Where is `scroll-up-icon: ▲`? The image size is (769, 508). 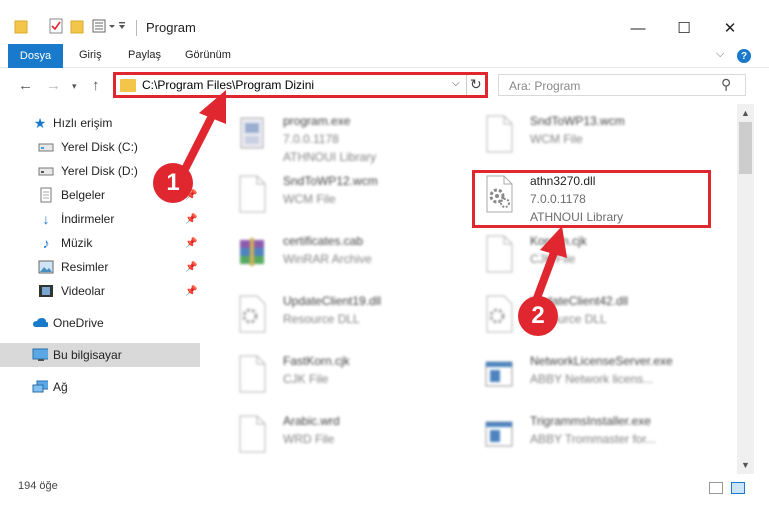
scroll-up-icon: ▲ is located at coordinates (745, 113).